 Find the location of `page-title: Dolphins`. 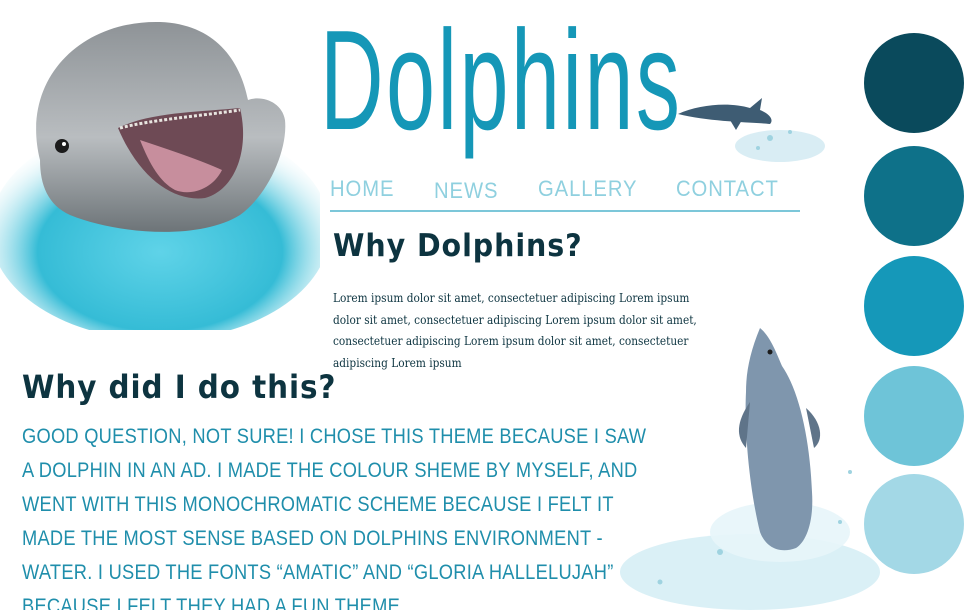

page-title: Dolphins is located at coordinates (501, 80).